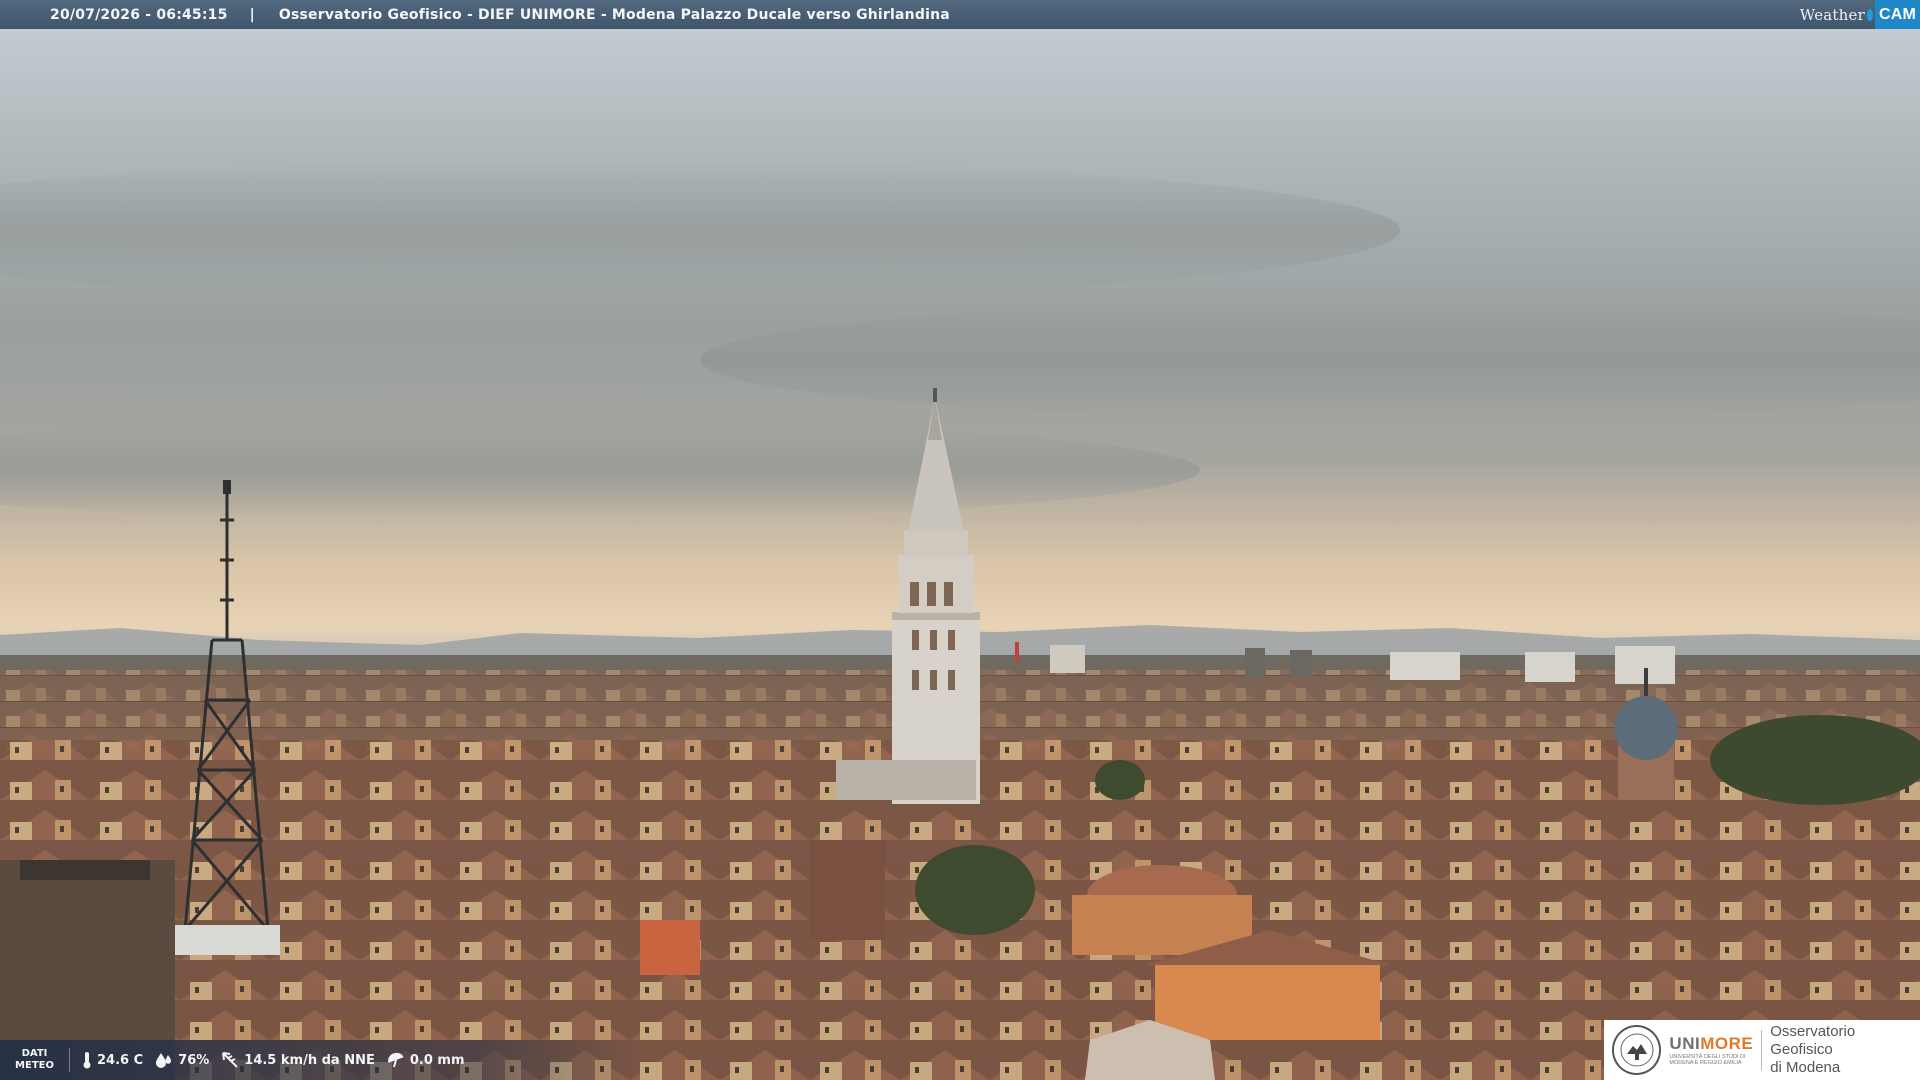 The width and height of the screenshot is (1920, 1080). I want to click on weather-data-label-line2: METEO, so click(34, 1065).